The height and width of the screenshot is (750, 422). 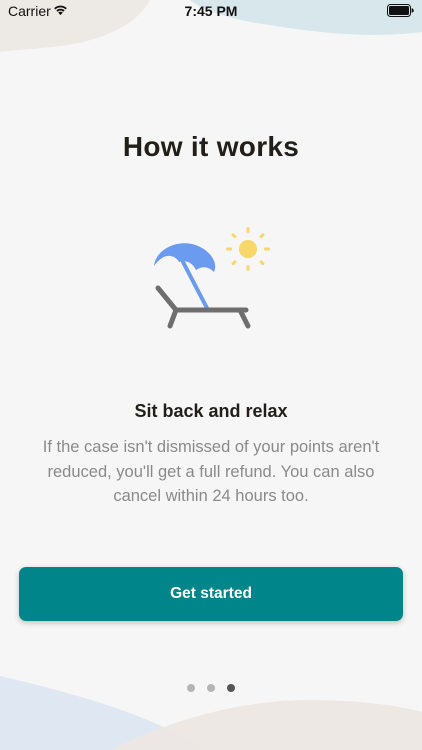 I want to click on lounge-chair-icon, so click(x=203, y=307).